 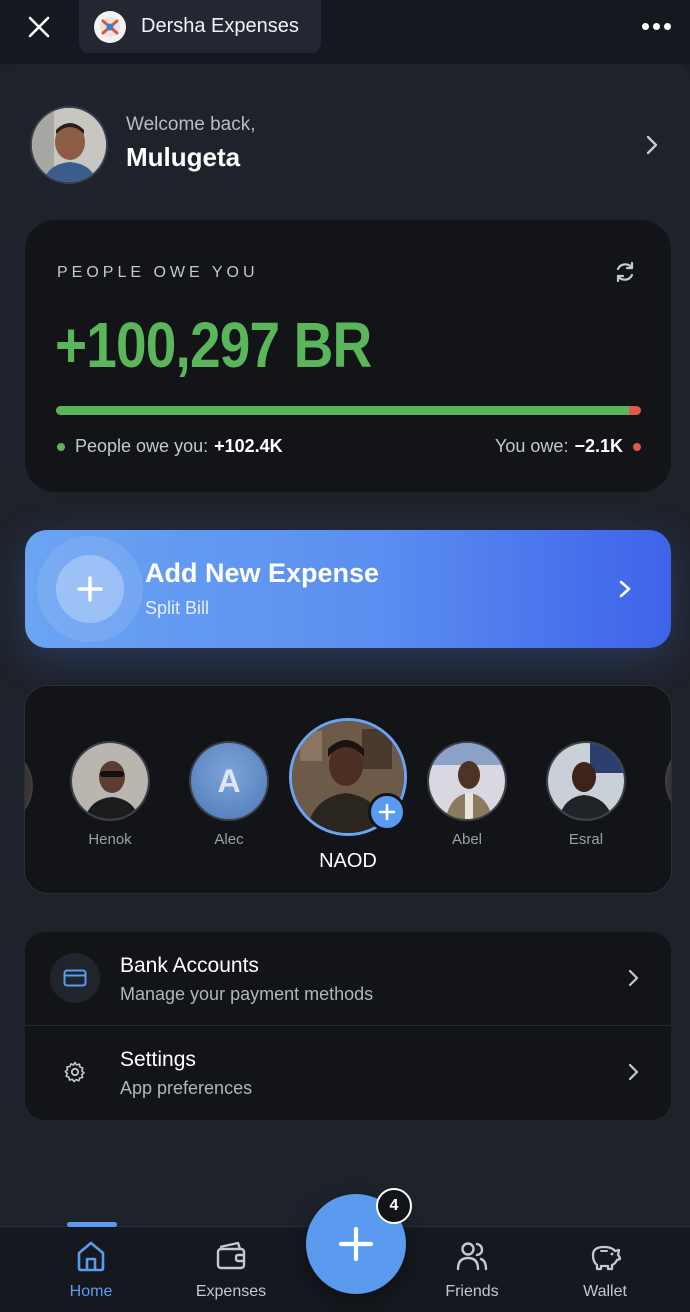 What do you see at coordinates (158, 1059) in the screenshot?
I see `settings-title: Settings` at bounding box center [158, 1059].